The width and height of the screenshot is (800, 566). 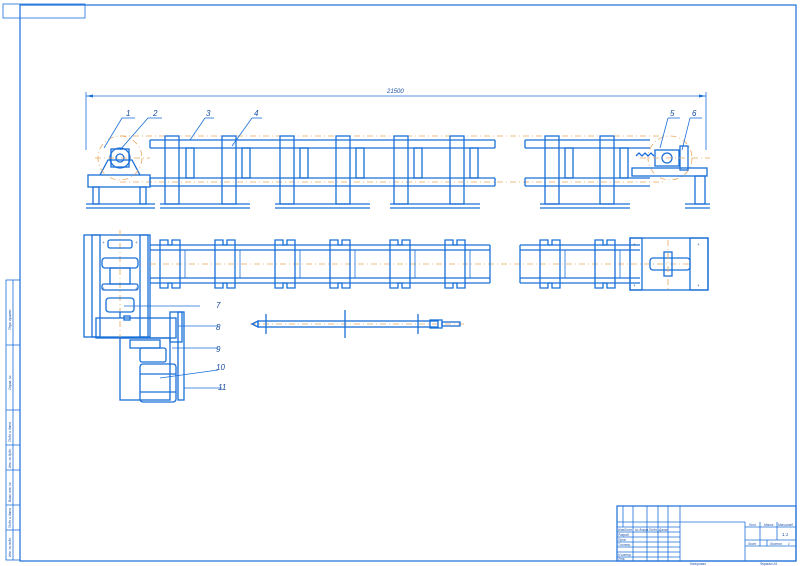 I want to click on tb-col-sheet: Лист, so click(x=628, y=530).